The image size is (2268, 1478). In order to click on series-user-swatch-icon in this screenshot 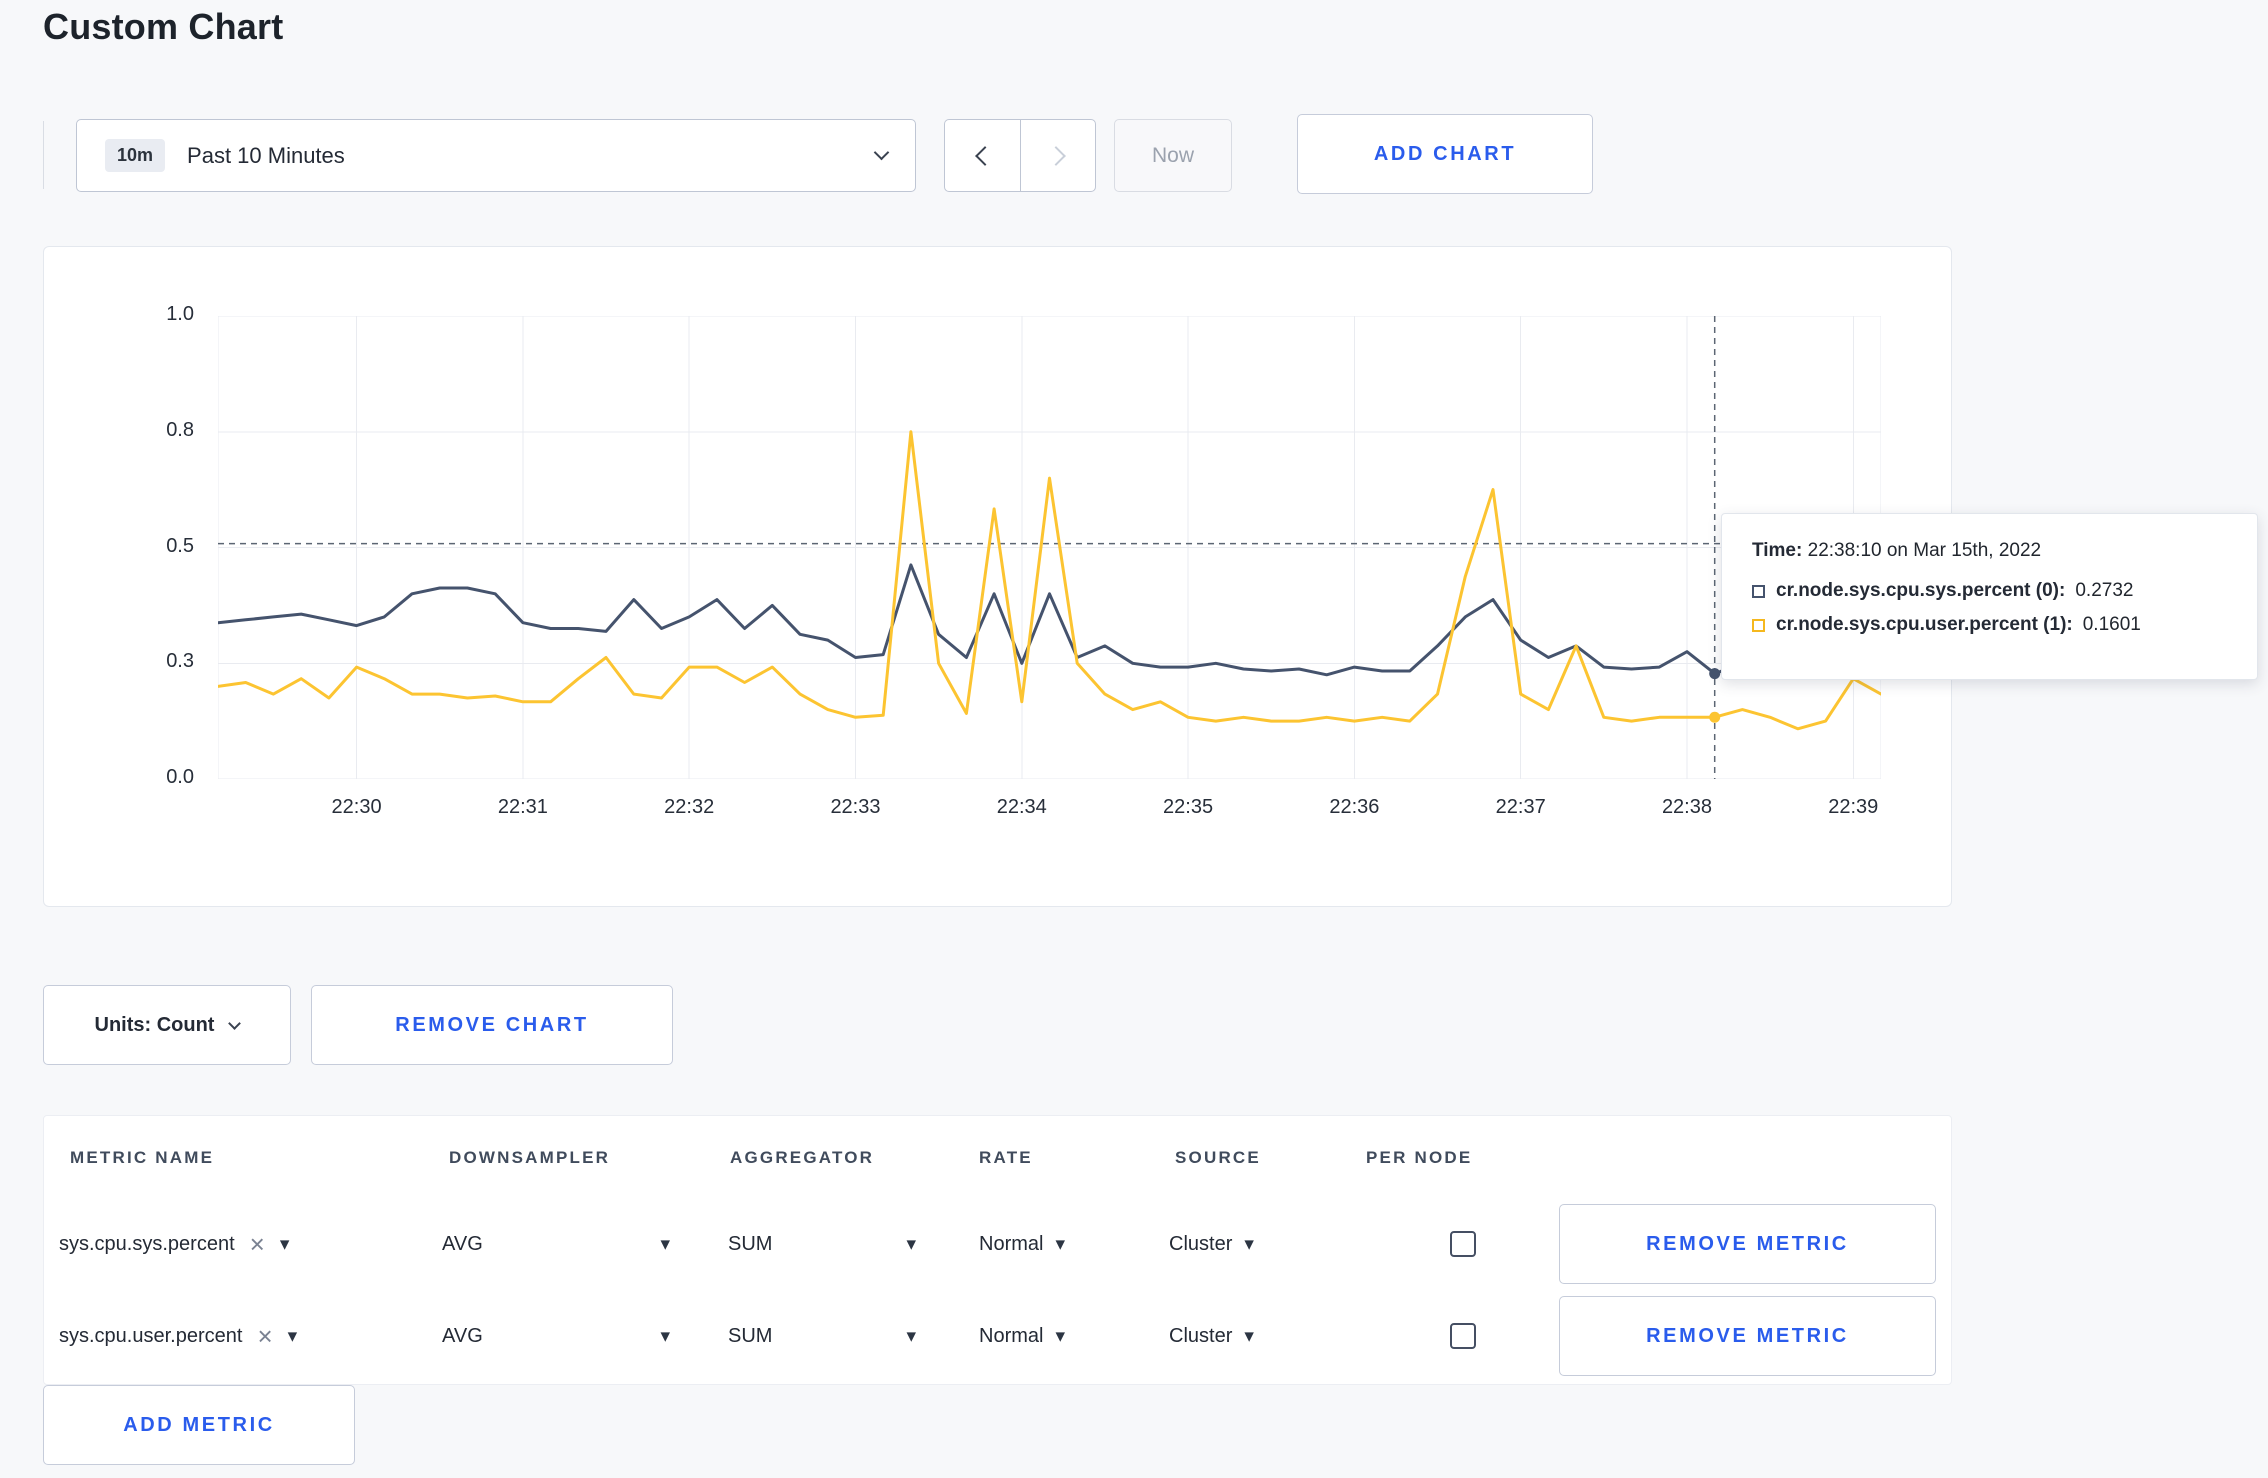, I will do `click(1758, 625)`.